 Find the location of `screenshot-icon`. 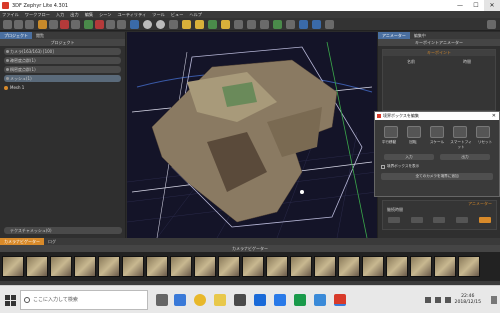

screenshot-icon is located at coordinates (329, 24).